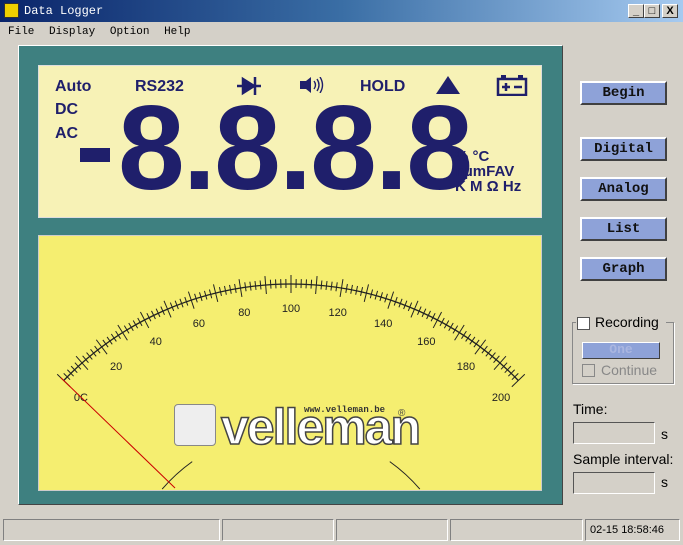 This screenshot has width=683, height=545. I want to click on close-button: X, so click(670, 11).